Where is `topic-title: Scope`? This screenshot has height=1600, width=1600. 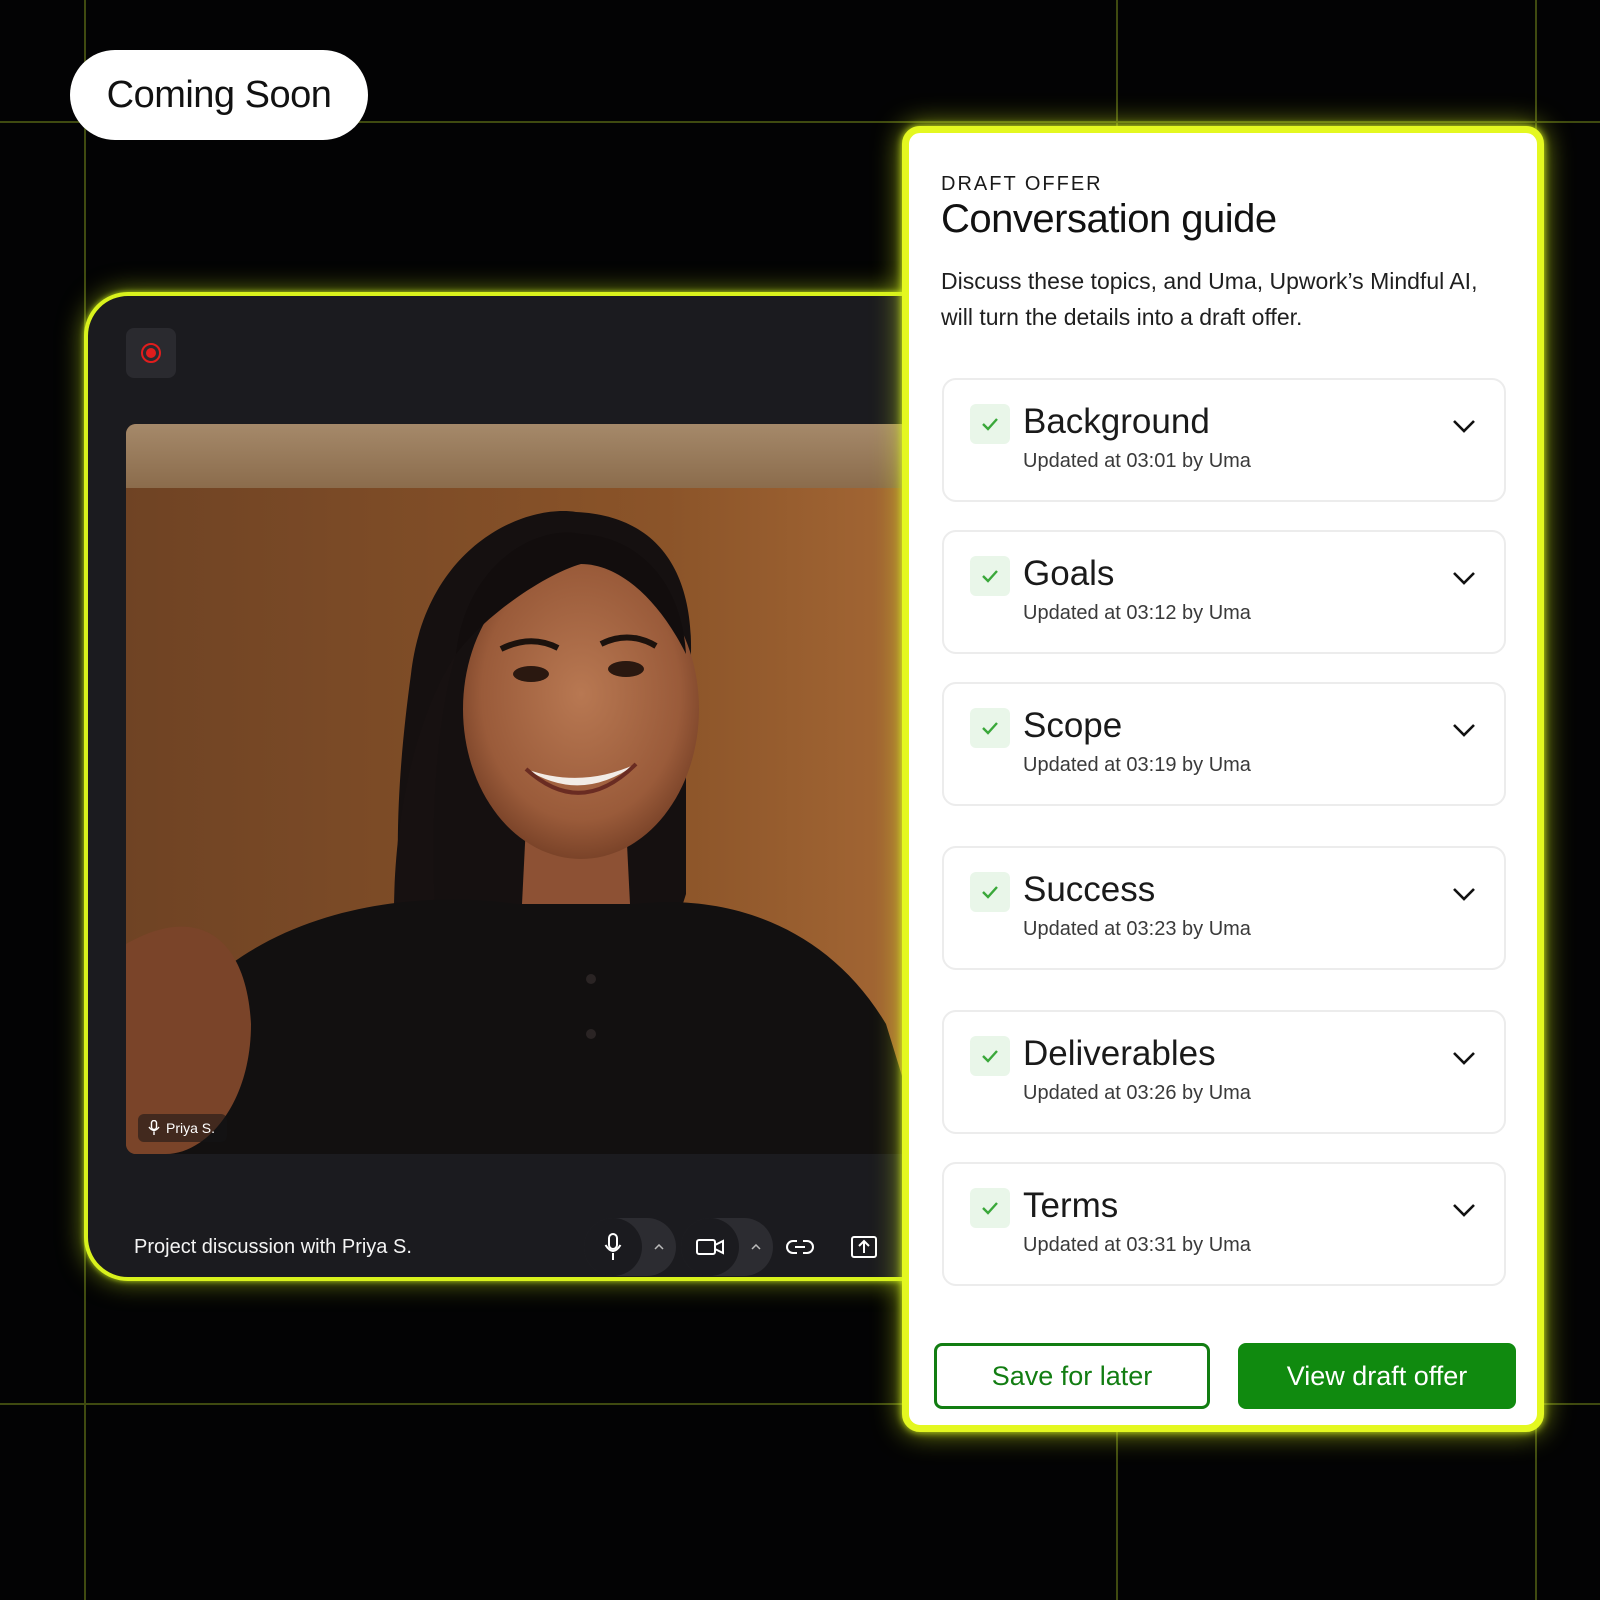
topic-title: Scope is located at coordinates (1073, 725).